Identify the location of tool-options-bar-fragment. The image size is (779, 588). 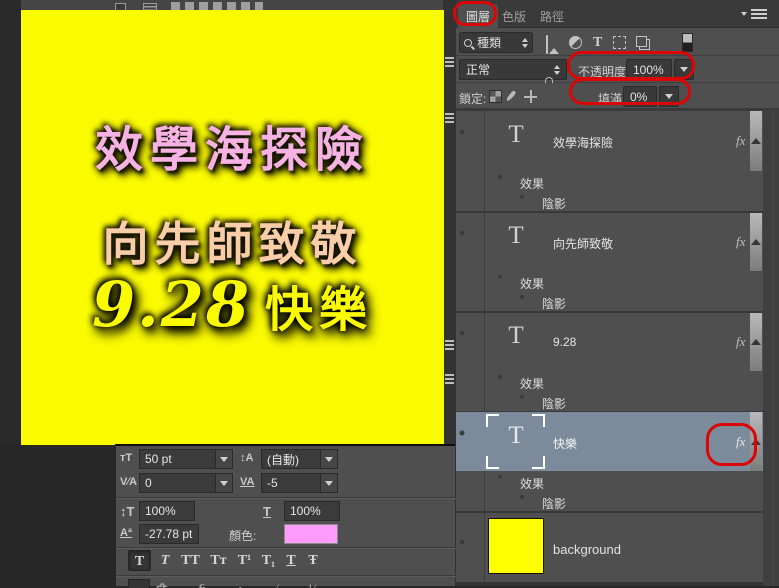
(232, 5).